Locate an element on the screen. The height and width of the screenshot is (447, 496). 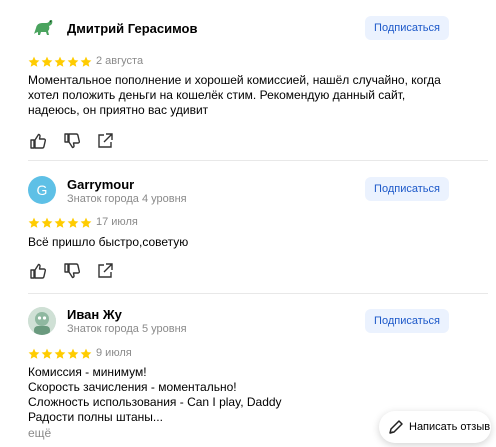
review-text-line: надеюсь, он приятно вас удивит is located at coordinates (118, 110).